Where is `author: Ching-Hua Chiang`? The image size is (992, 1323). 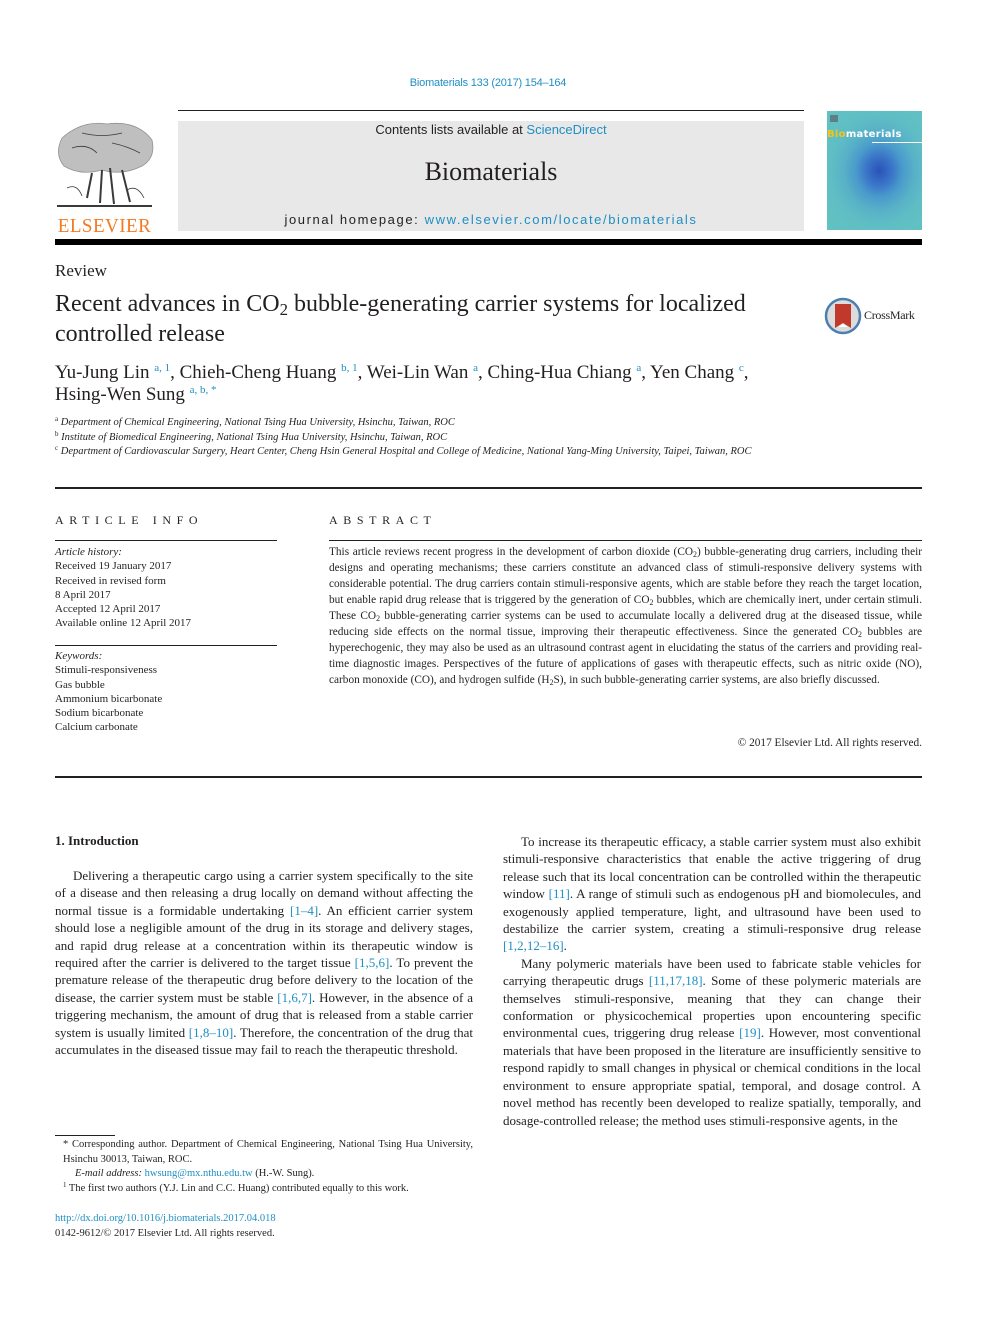
author: Ching-Hua Chiang is located at coordinates (560, 372).